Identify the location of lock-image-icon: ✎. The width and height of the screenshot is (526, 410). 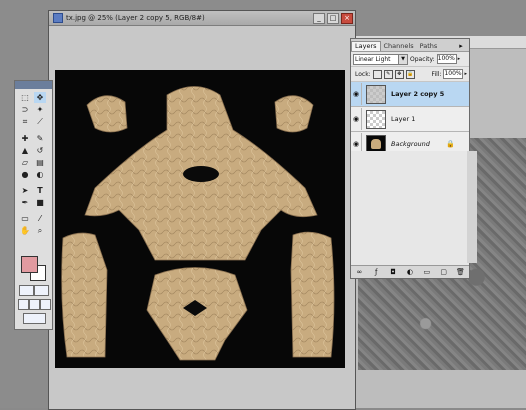
(388, 74).